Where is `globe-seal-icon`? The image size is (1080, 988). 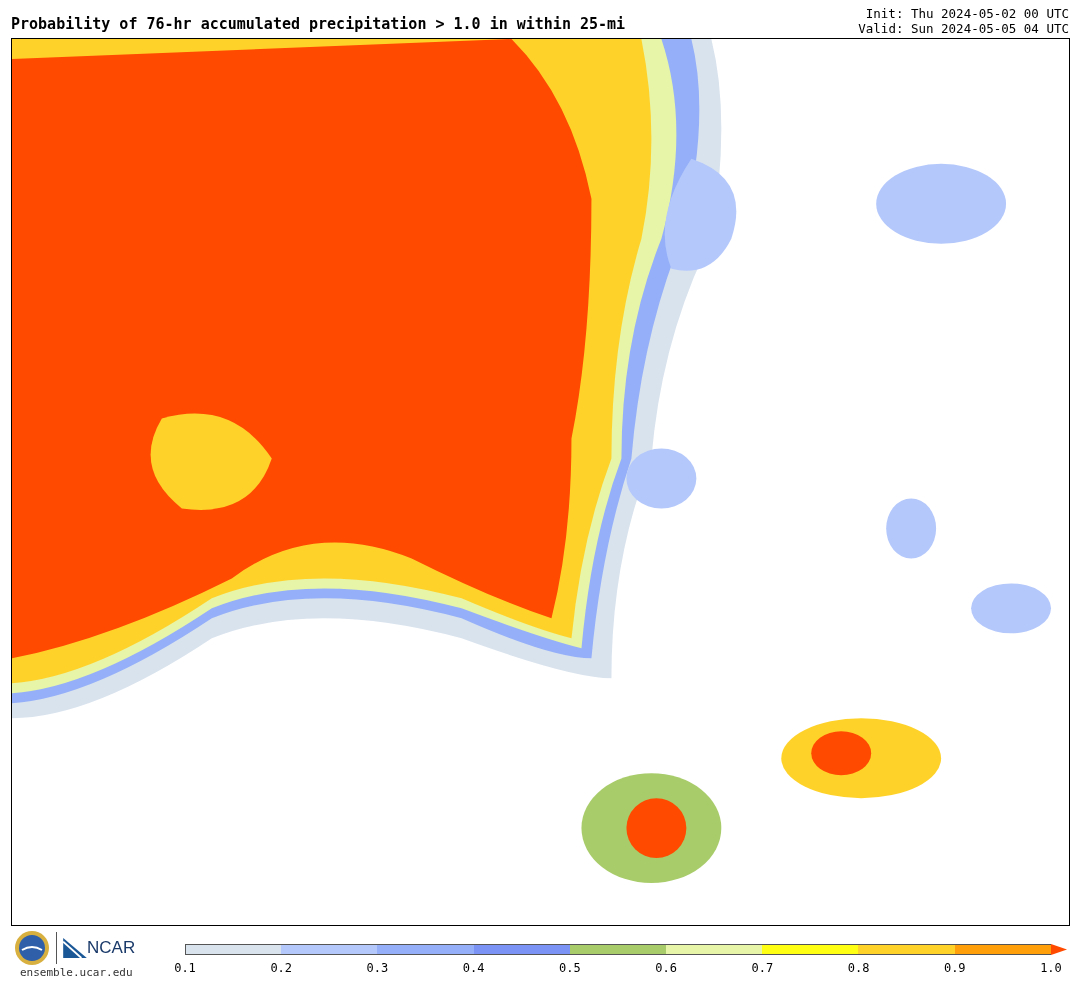 globe-seal-icon is located at coordinates (32, 948).